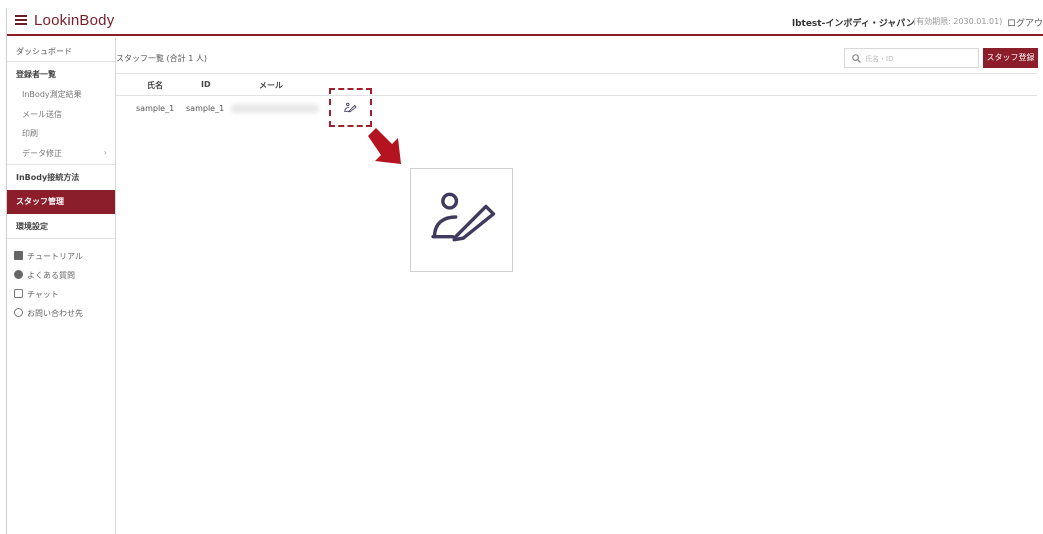  I want to click on column-header-email: メール, so click(271, 85).